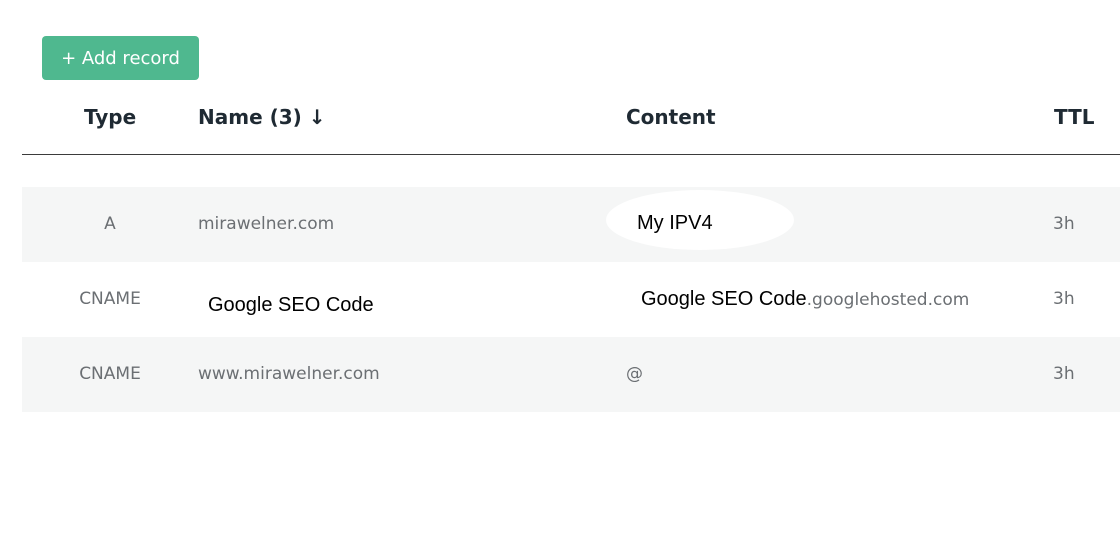 The image size is (1120, 552). I want to click on table-row: CNAME www.mirawelner.com @ 3h, so click(571, 374).